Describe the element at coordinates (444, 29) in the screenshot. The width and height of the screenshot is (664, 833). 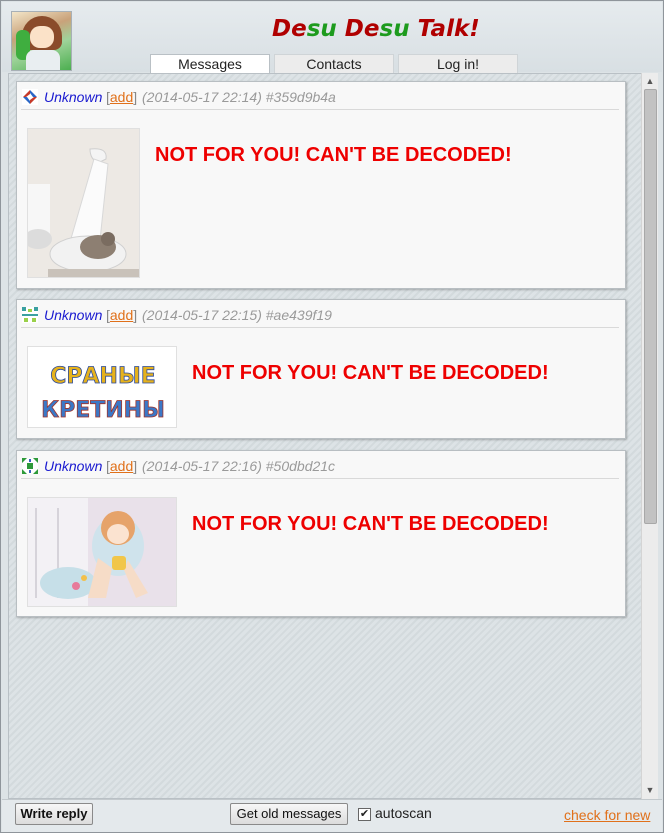
I see `title-part: Talk!` at that location.